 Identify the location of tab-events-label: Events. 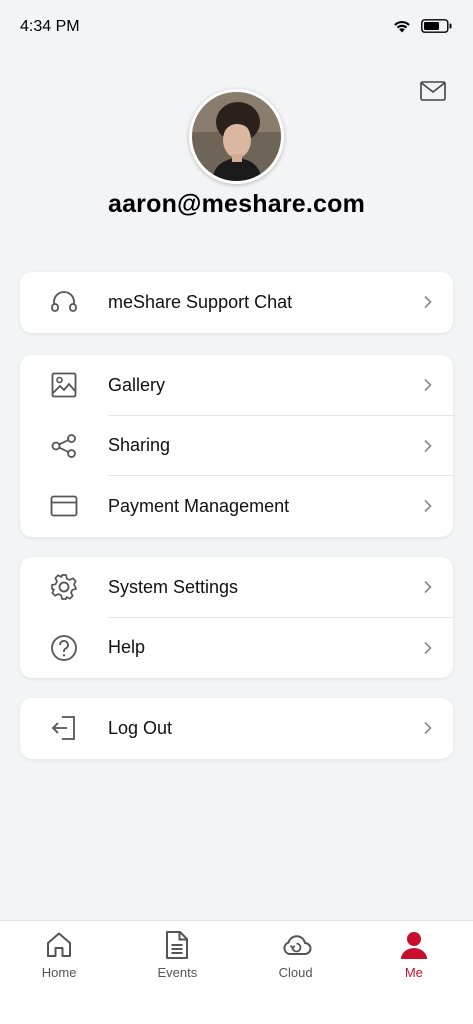
(177, 972).